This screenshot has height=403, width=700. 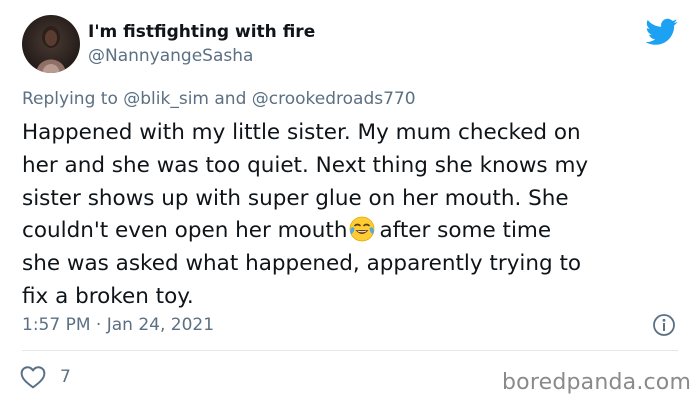 I want to click on watermark: boredpanda.com, so click(x=597, y=382).